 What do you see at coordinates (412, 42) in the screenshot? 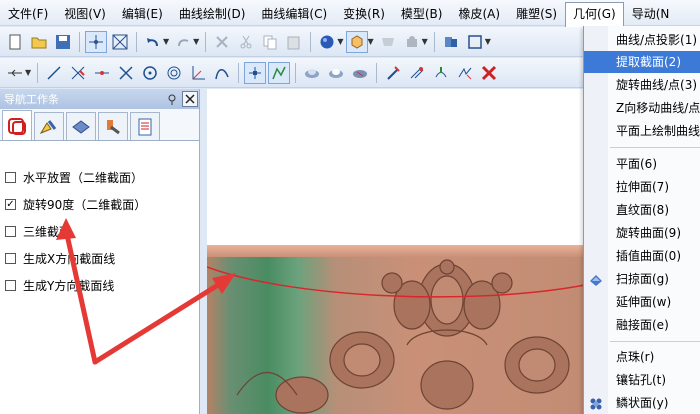
I see `body-icon` at bounding box center [412, 42].